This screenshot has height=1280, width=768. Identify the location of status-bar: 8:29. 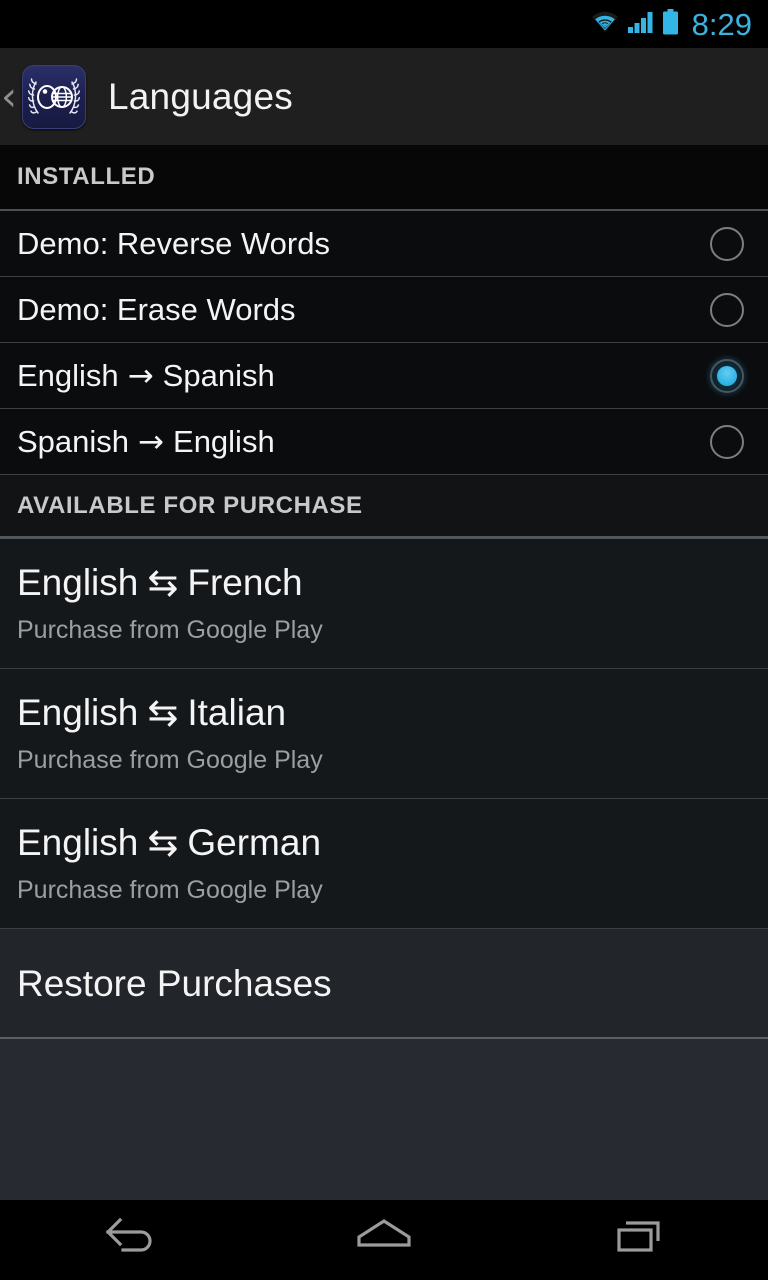
(384, 24).